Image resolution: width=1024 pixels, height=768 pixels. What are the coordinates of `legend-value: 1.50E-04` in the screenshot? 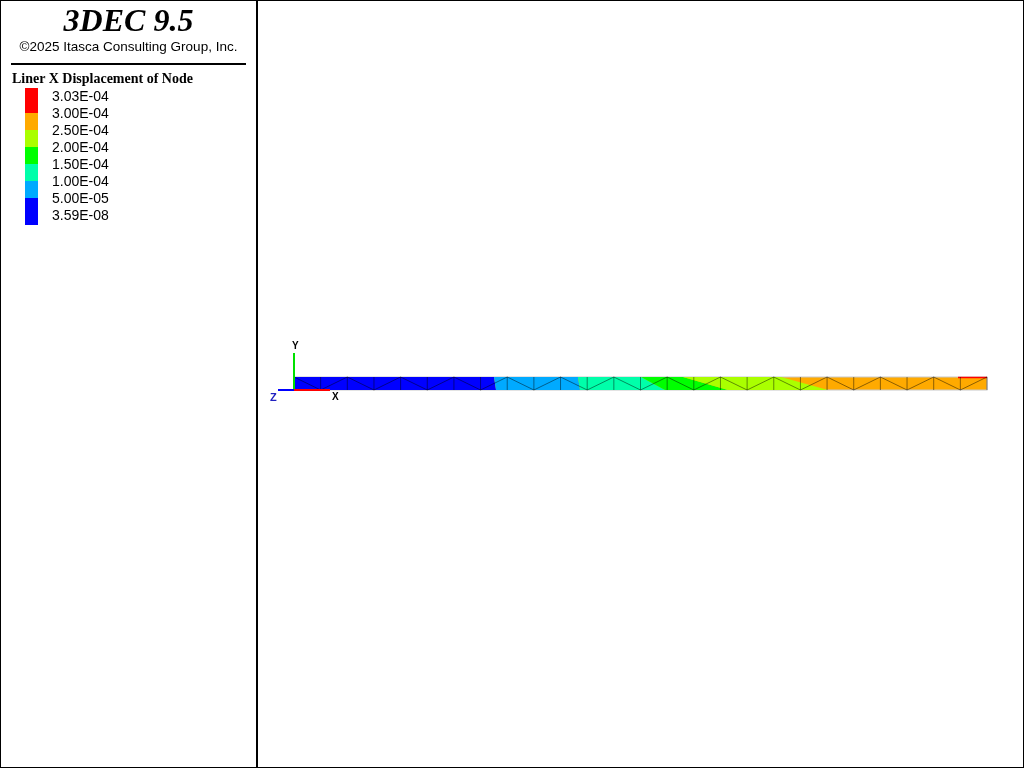 It's located at (80, 164).